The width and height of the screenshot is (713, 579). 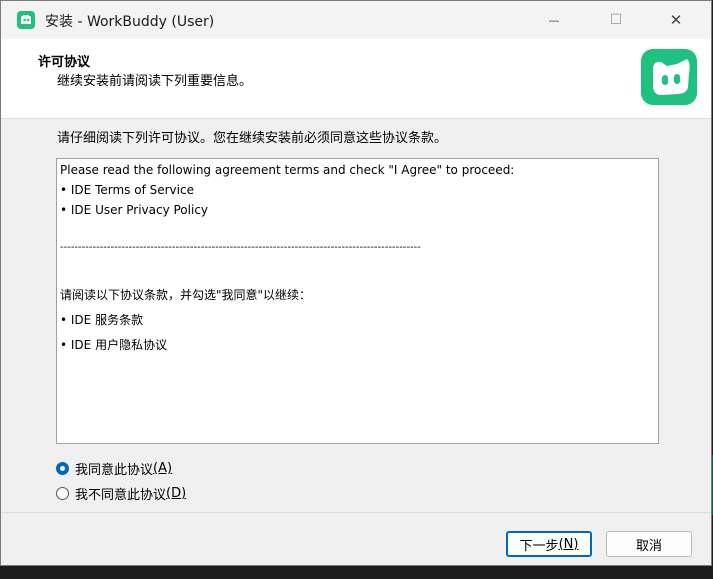 What do you see at coordinates (64, 62) in the screenshot?
I see `page-title: 许可协议` at bounding box center [64, 62].